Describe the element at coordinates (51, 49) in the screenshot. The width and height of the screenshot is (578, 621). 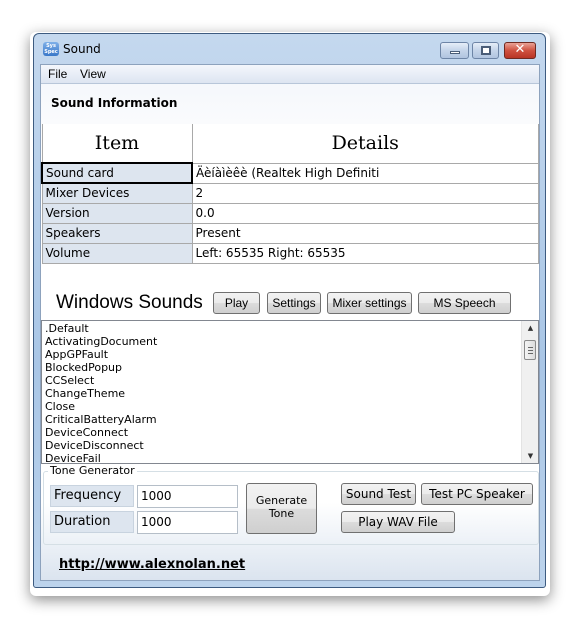
I see `sysspec-app-icon: Sys Spec` at that location.